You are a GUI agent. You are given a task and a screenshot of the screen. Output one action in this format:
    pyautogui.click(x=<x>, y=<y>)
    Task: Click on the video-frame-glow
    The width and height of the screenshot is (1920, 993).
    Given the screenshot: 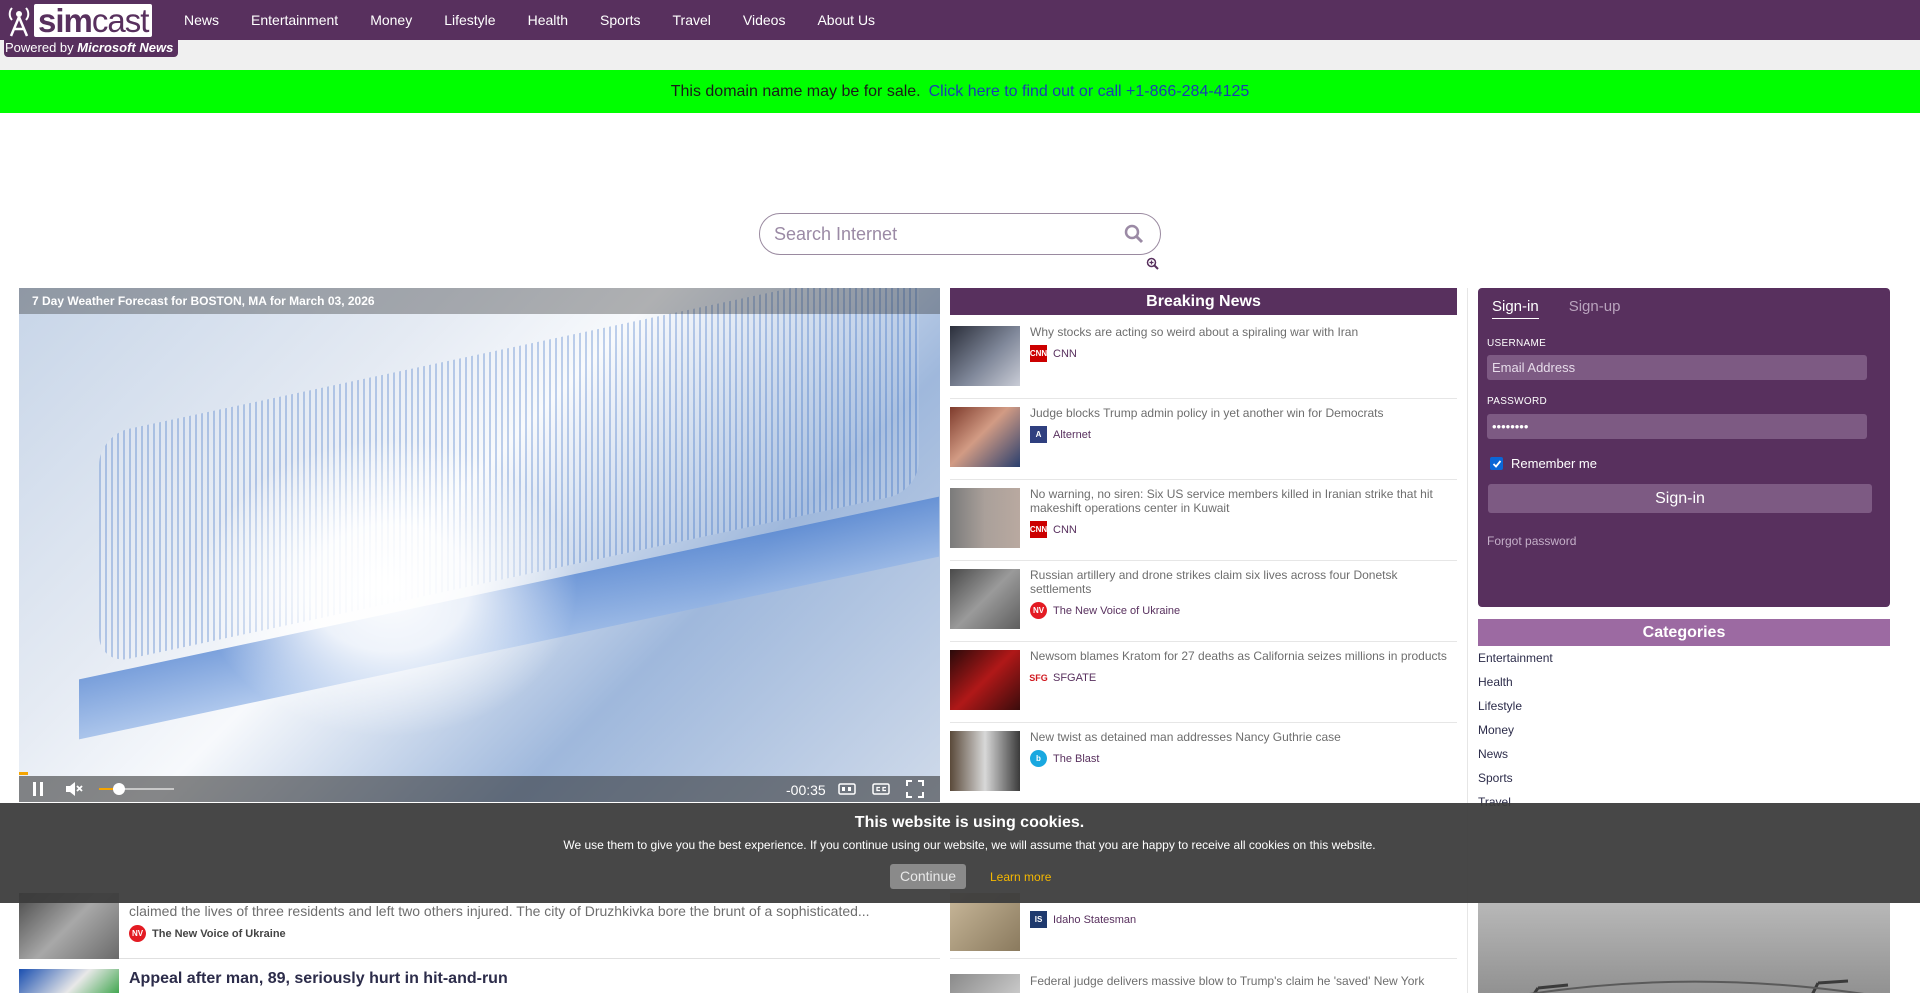 What is the action you would take?
    pyautogui.click(x=389, y=588)
    